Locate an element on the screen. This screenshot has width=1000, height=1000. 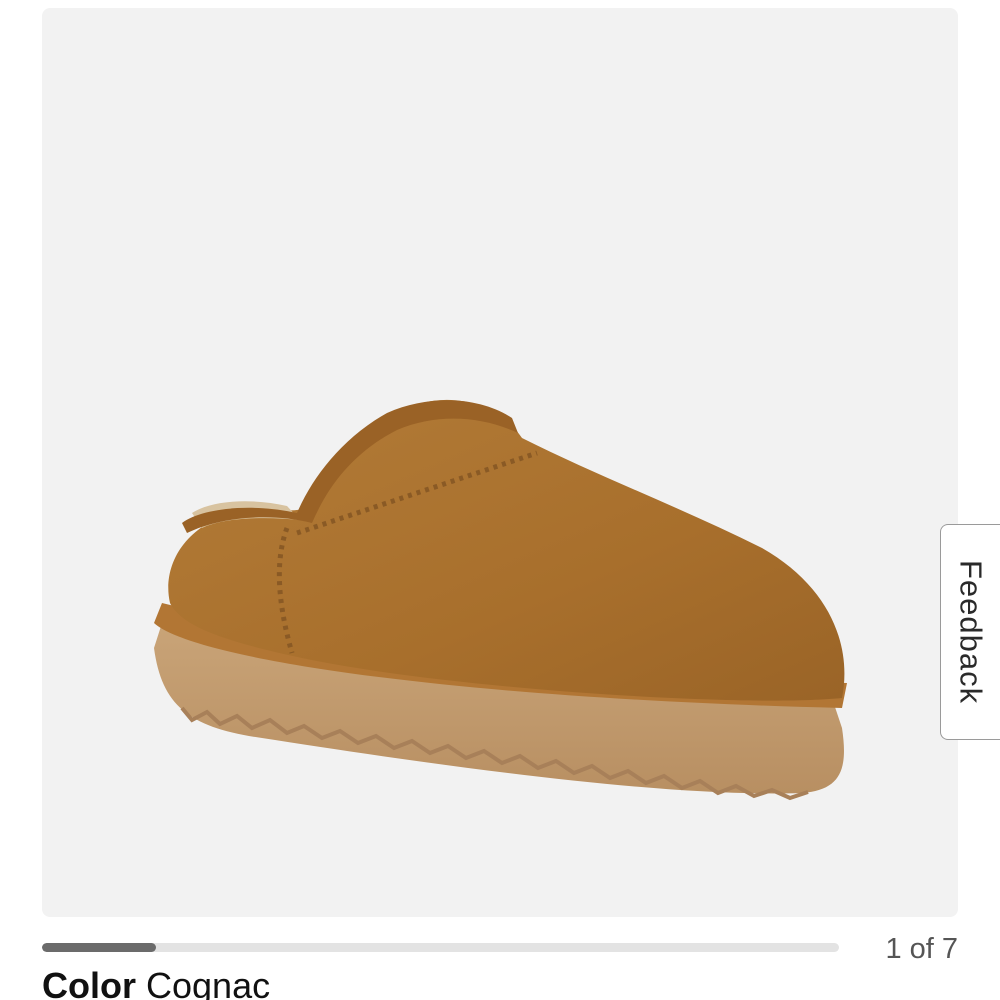
gallery-progress-track is located at coordinates (440, 947).